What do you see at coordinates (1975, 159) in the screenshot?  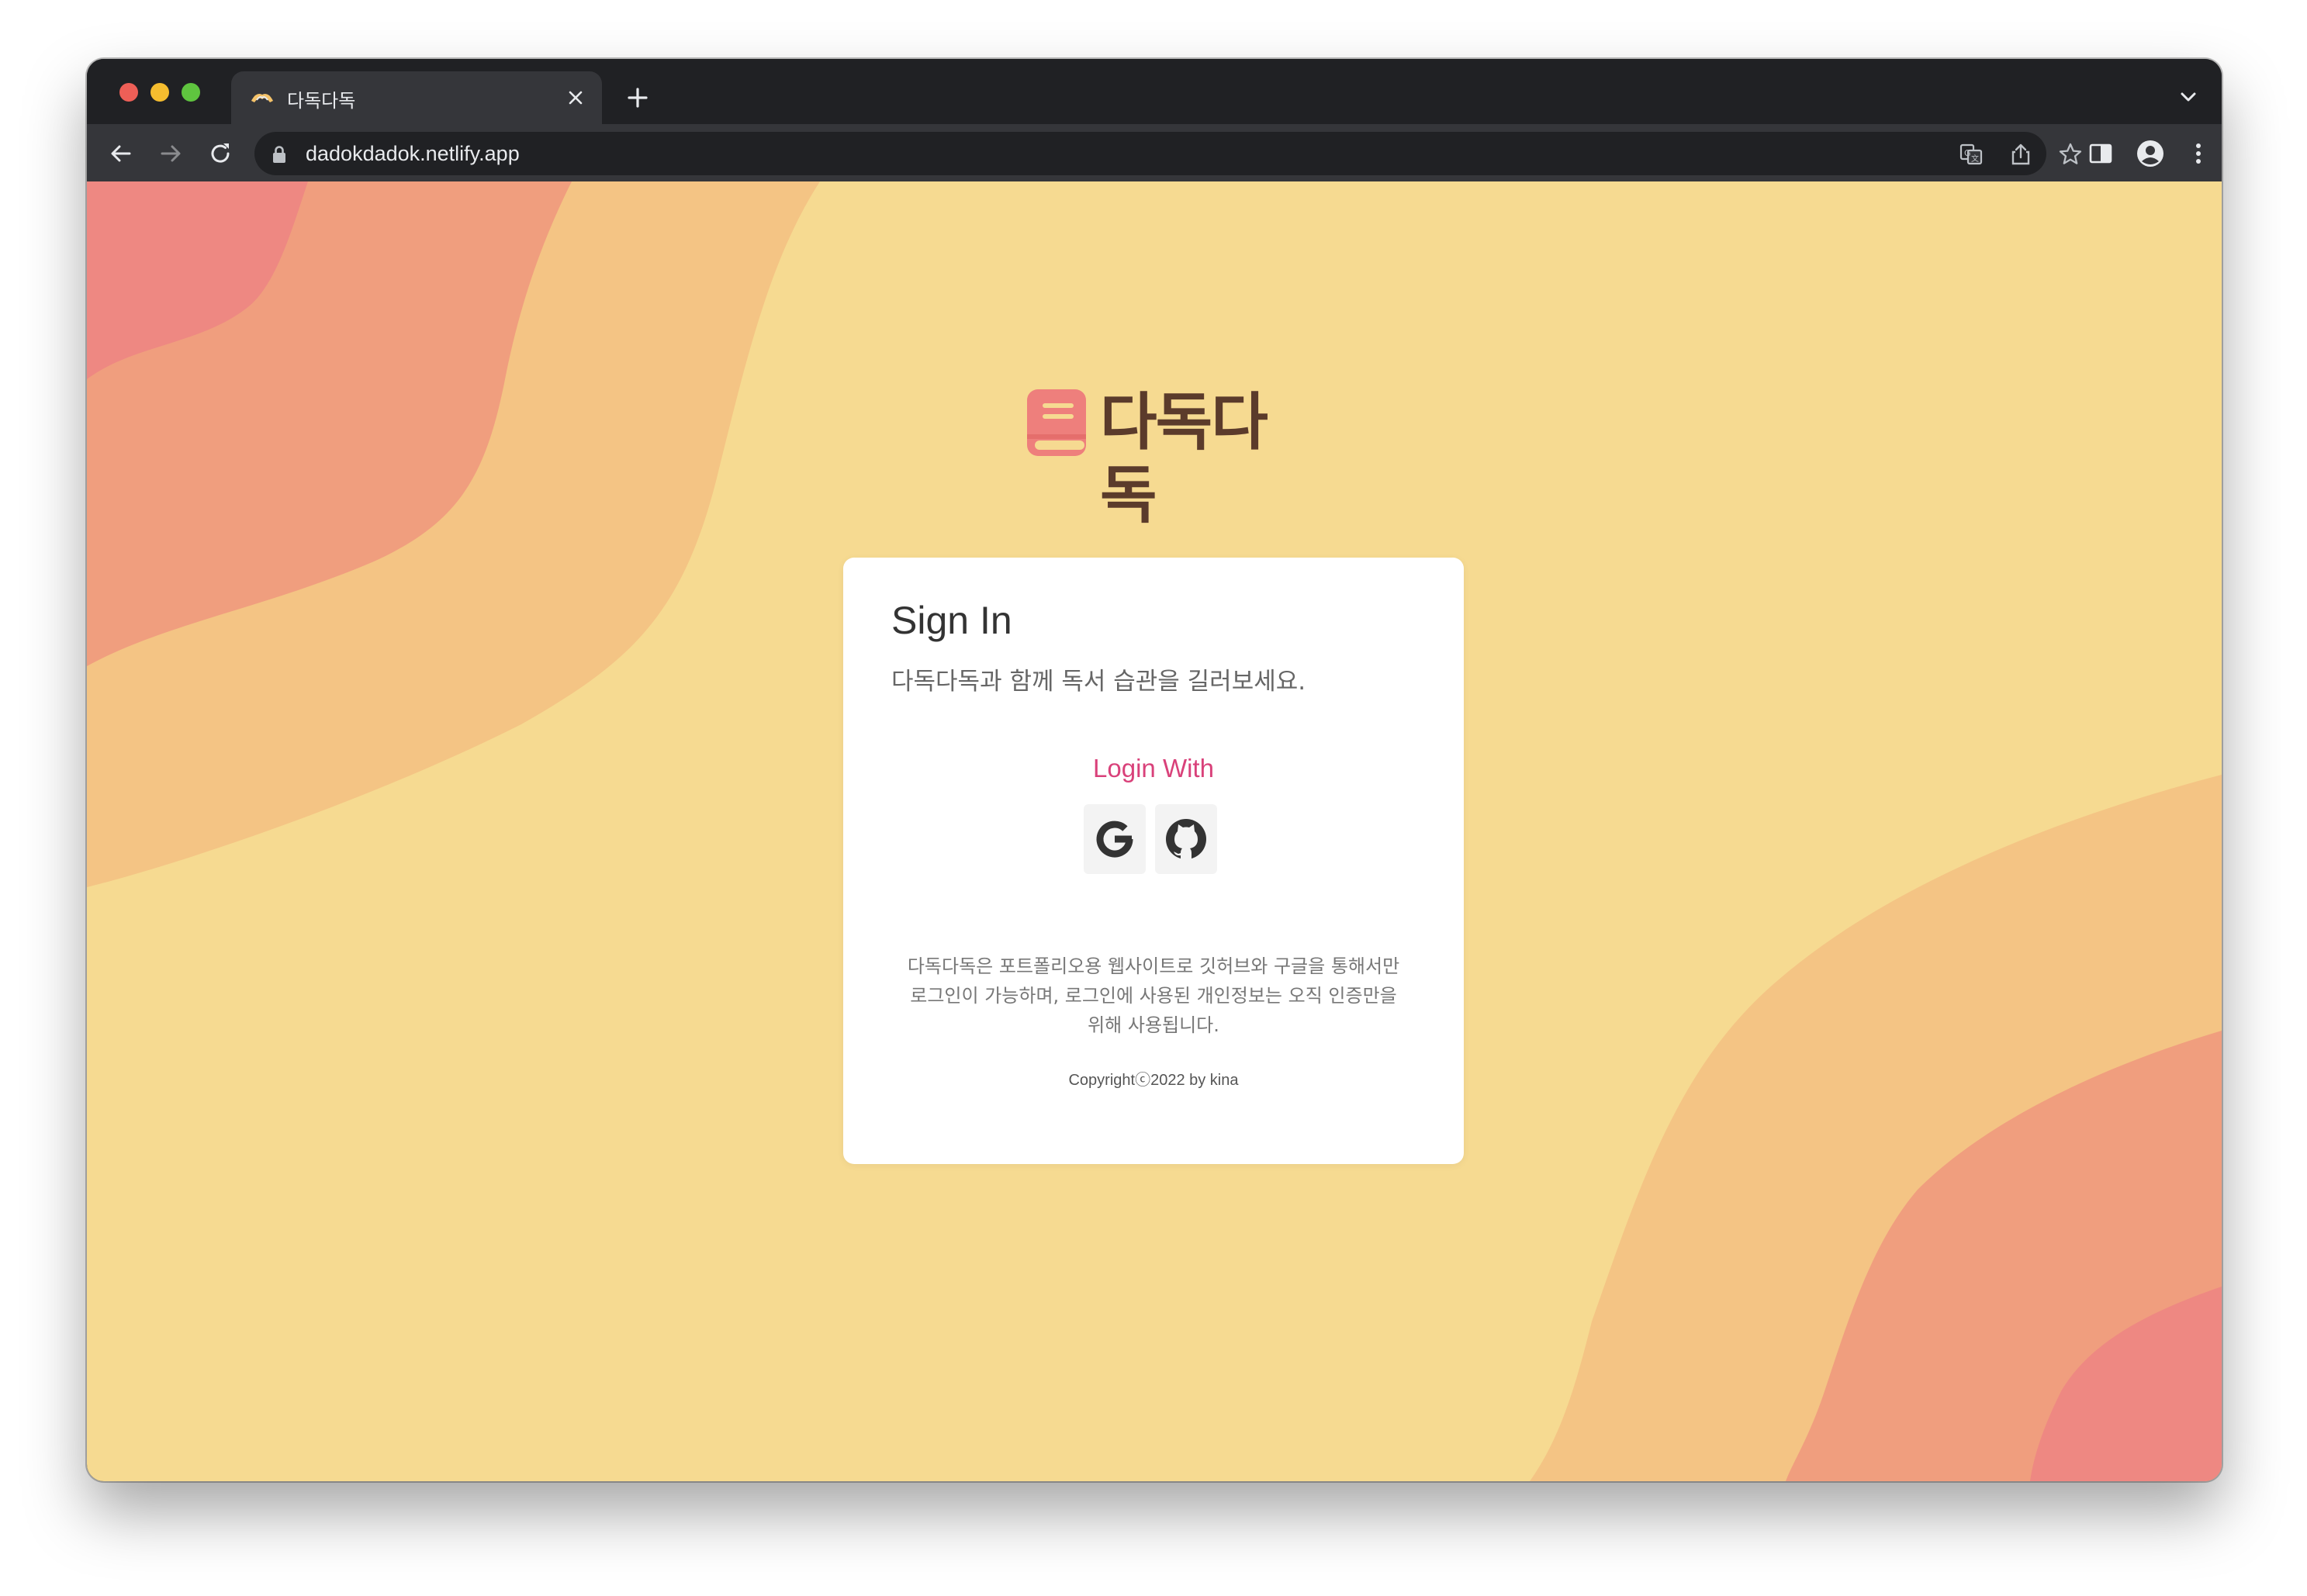 I see `svg-text: 文` at bounding box center [1975, 159].